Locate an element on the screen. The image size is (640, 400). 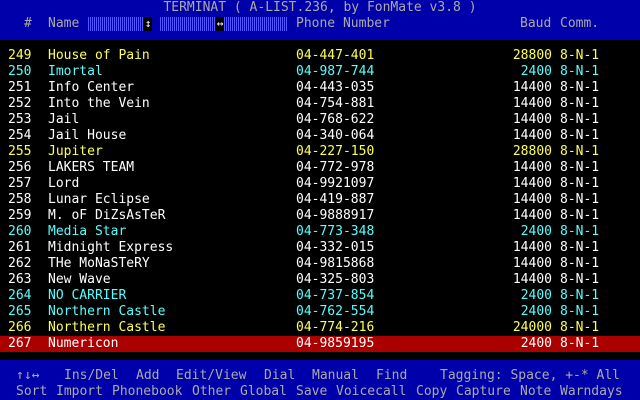
entry-phone: 04-9921097 is located at coordinates (335, 183).